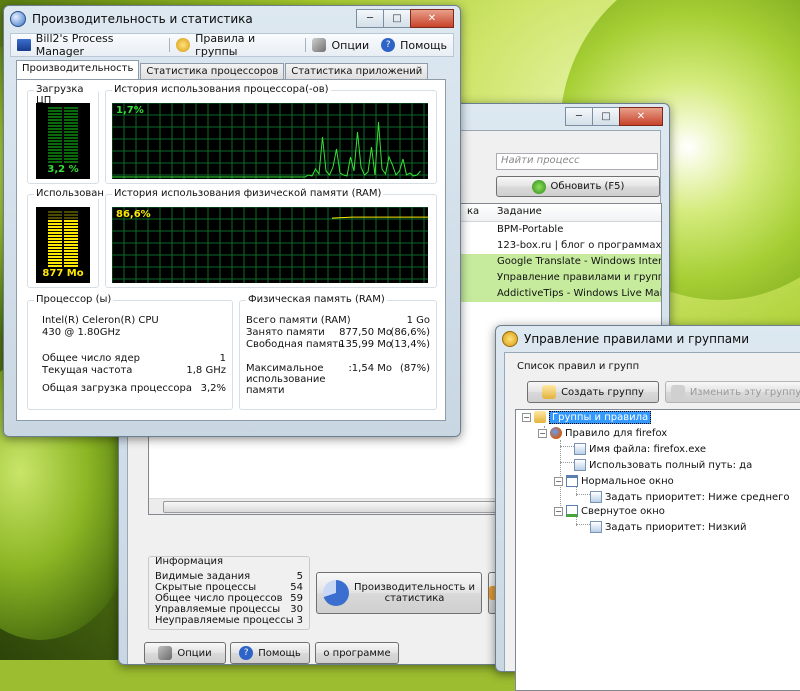 The image size is (800, 691). Describe the element at coordinates (203, 576) in the screenshot. I see `info-label: Видимые задания` at that location.